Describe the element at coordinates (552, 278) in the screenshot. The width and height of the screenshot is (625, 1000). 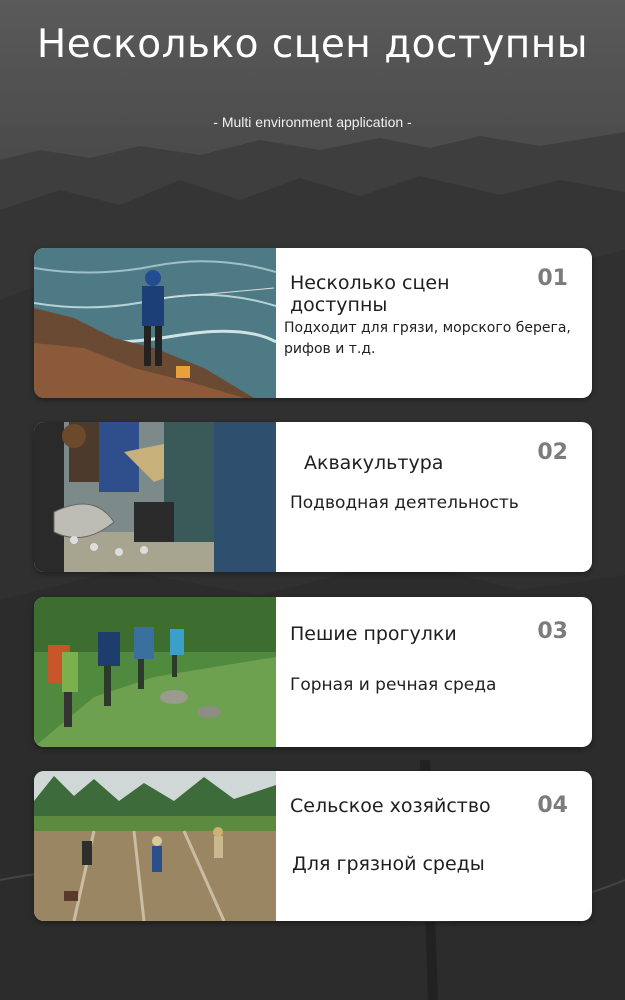
I see `card-number: 01` at that location.